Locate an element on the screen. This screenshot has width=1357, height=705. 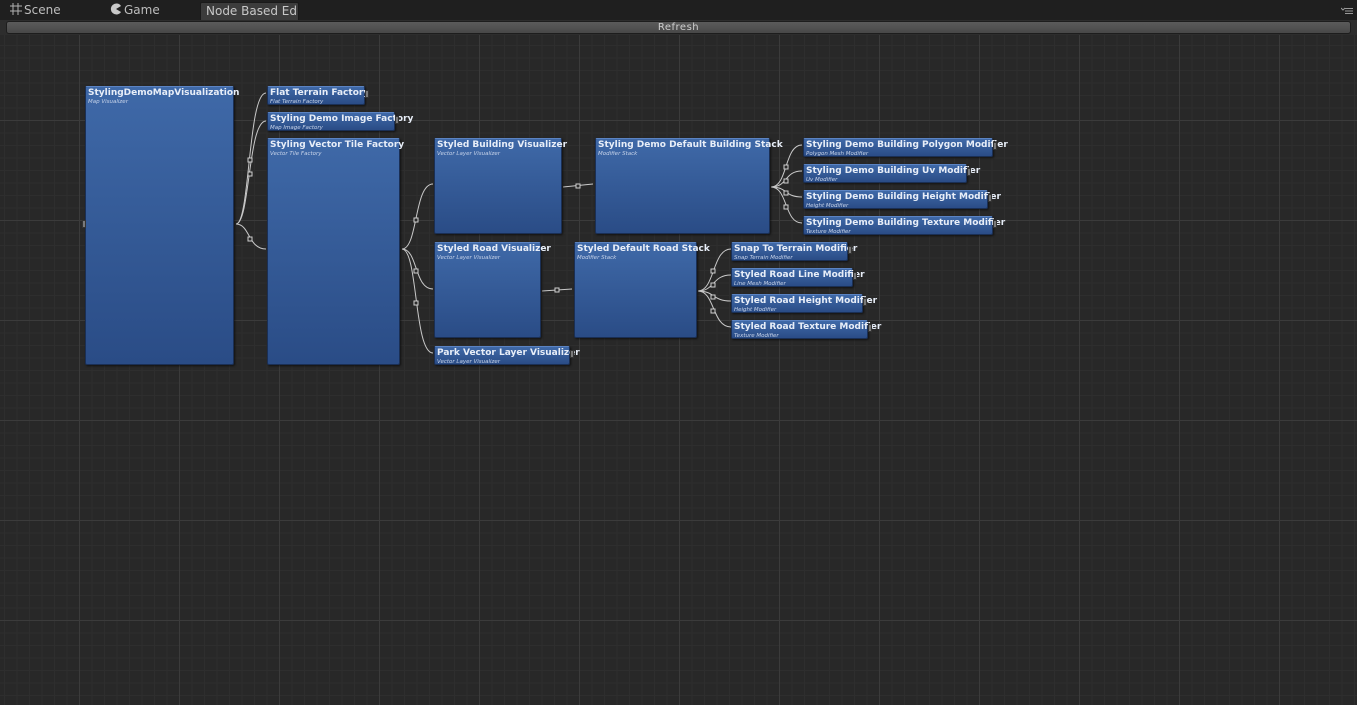
node-title: Park Vector Layer Visualizer is located at coordinates (508, 353).